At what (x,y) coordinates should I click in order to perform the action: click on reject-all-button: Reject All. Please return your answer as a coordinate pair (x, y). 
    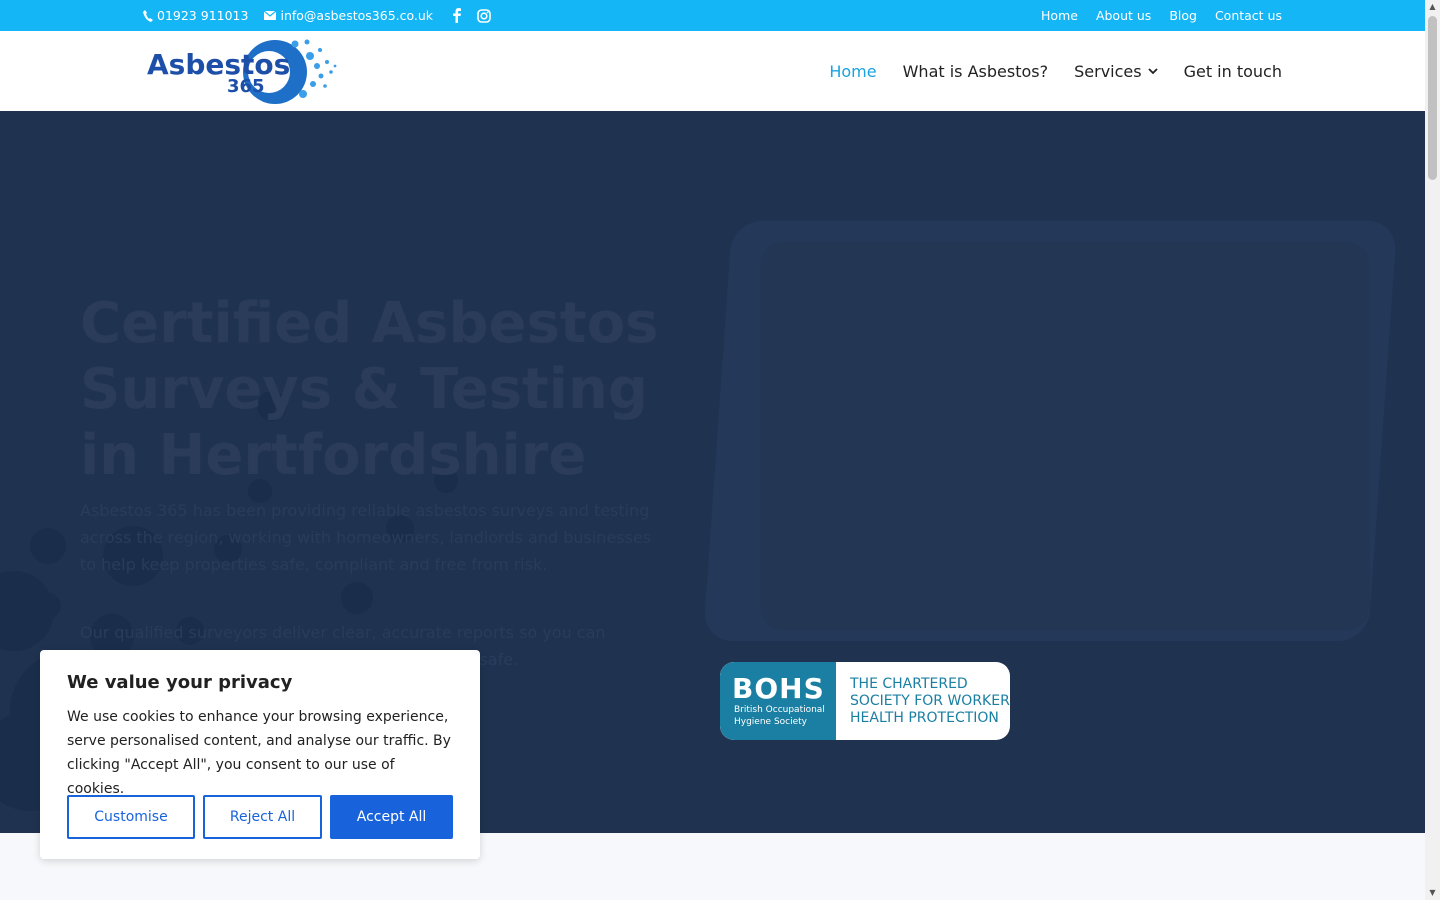
    Looking at the image, I should click on (262, 817).